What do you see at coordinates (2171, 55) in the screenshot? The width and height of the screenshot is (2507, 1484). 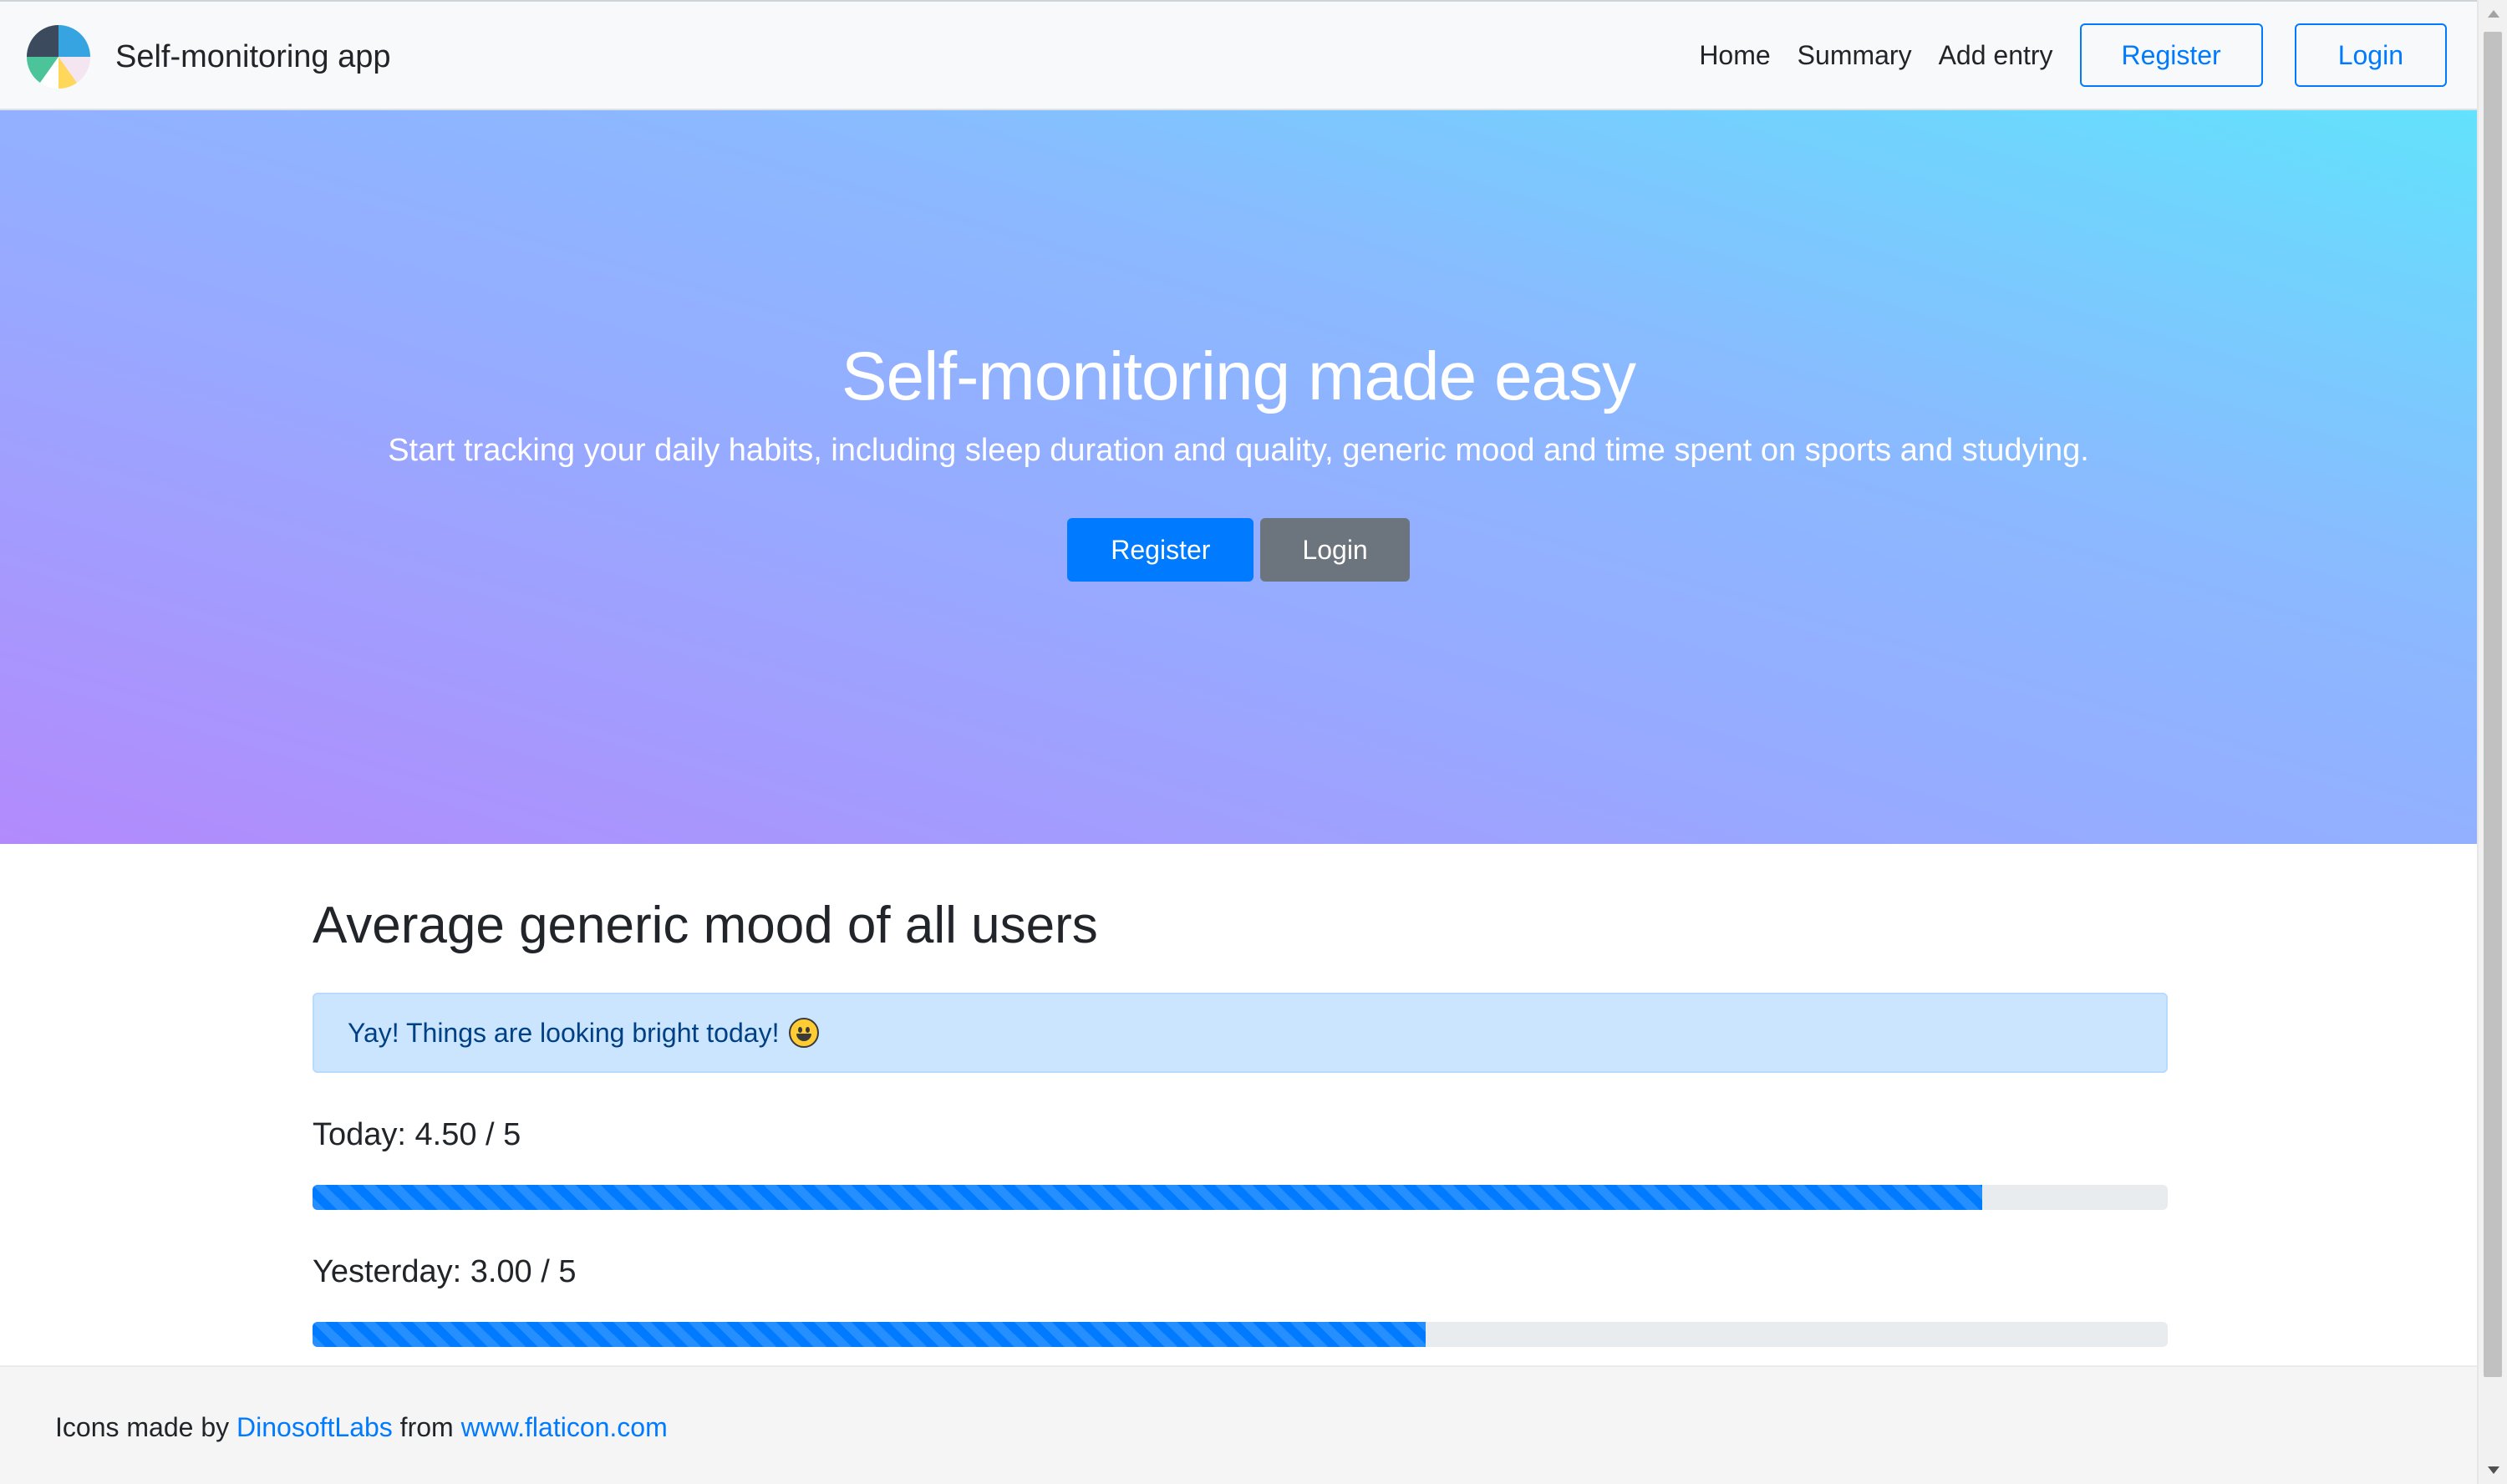 I see `nav-register-button: Register` at bounding box center [2171, 55].